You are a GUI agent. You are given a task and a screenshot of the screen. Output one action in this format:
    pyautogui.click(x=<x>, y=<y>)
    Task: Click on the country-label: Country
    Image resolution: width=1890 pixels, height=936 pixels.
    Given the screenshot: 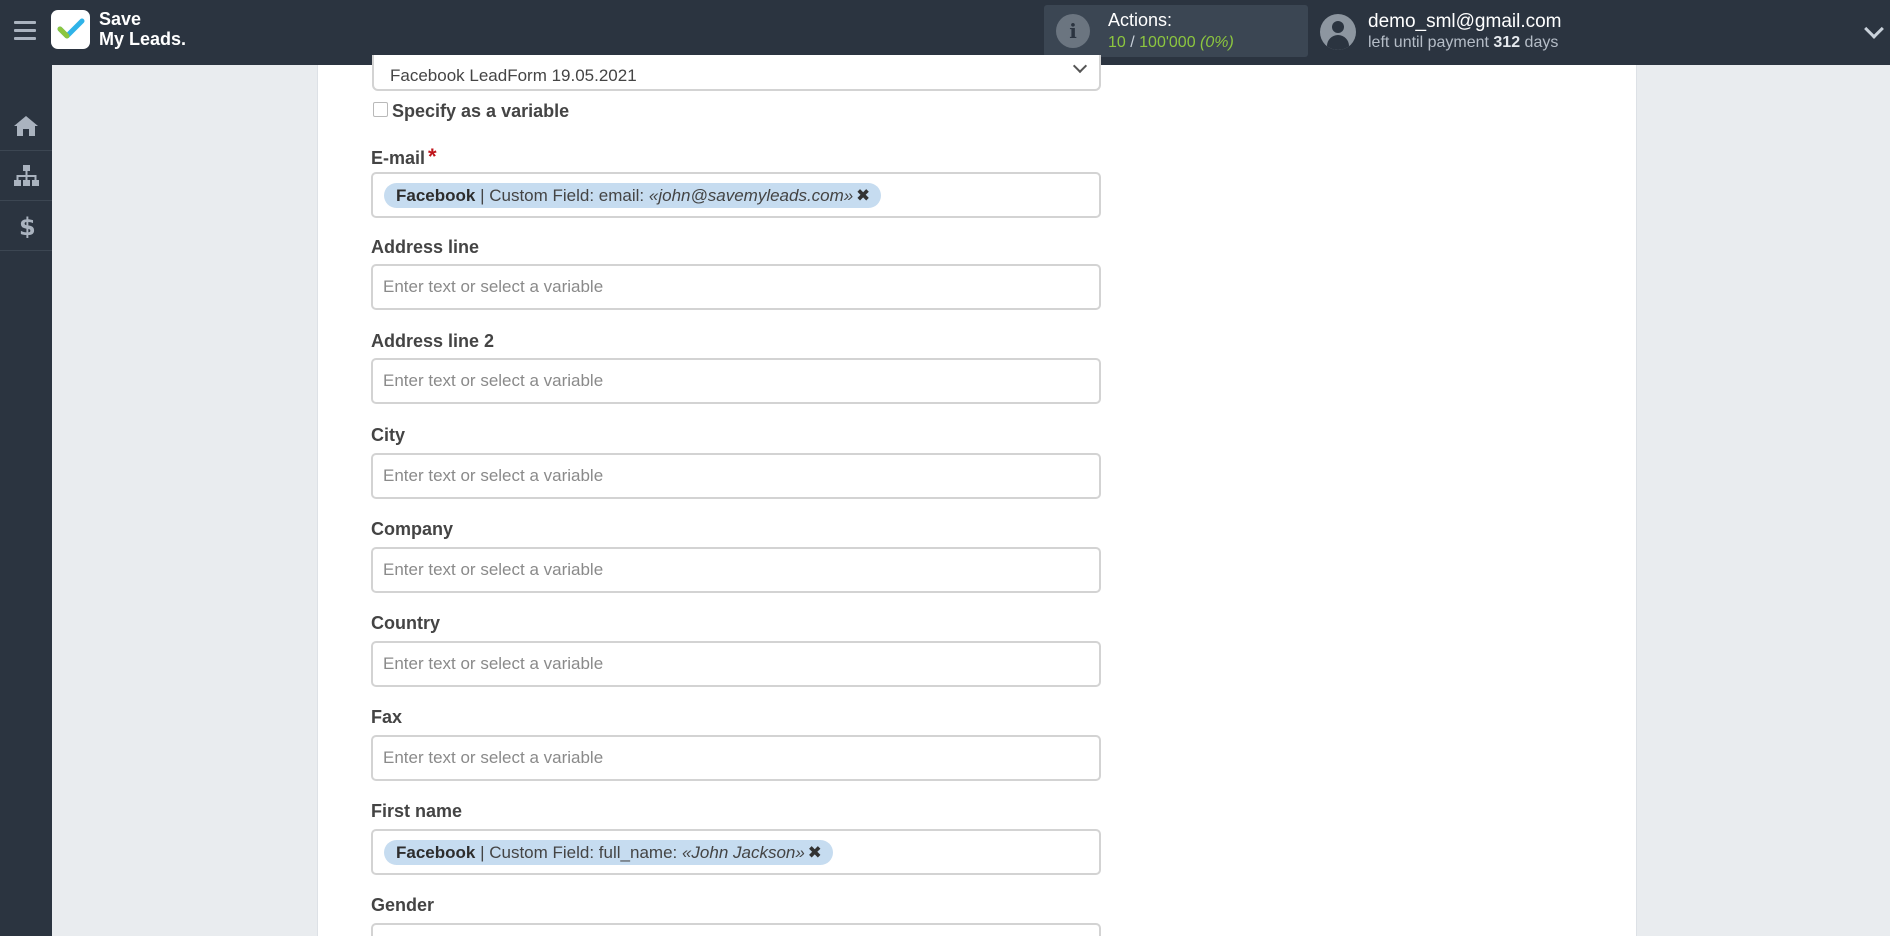 What is the action you would take?
    pyautogui.click(x=405, y=623)
    